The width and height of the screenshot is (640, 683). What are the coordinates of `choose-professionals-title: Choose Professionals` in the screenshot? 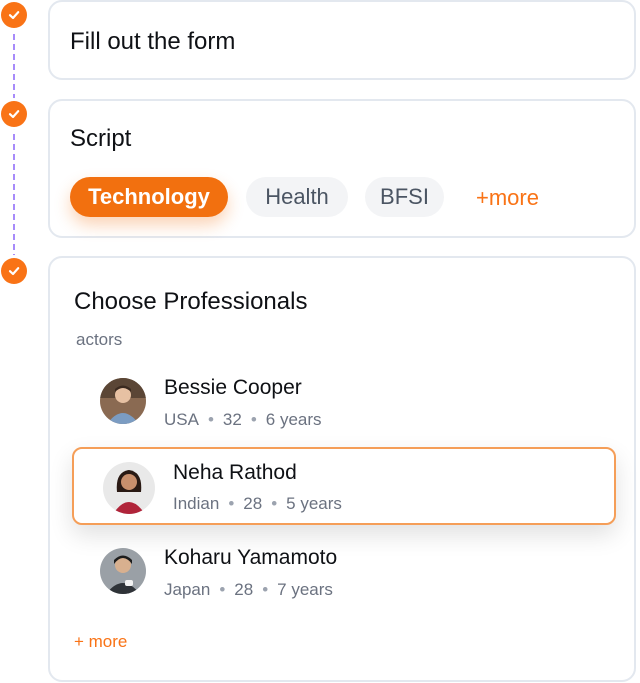 It's located at (191, 301).